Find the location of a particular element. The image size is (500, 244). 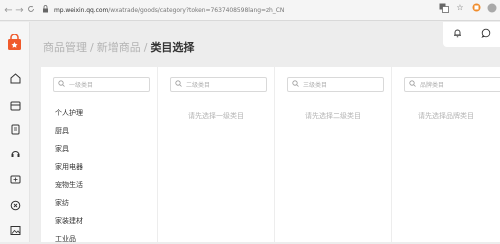

reload-button is located at coordinates (30, 10).